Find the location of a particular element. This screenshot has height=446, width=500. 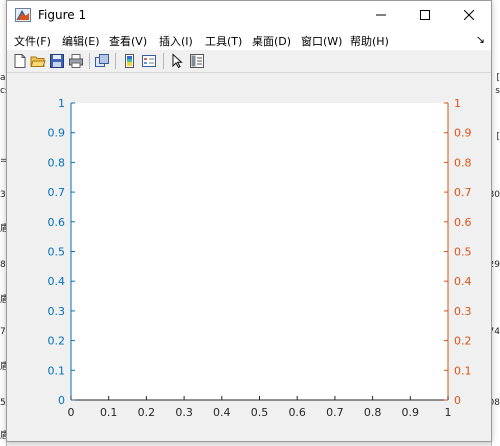

minimize-button is located at coordinates (381, 15).